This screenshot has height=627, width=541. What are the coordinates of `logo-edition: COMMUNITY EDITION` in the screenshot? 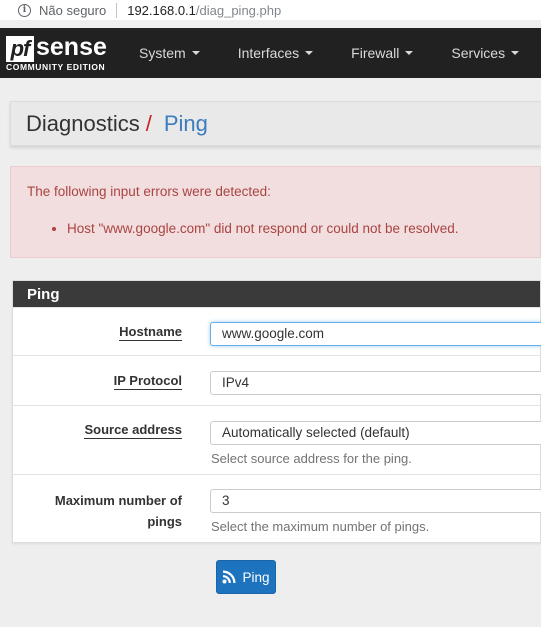 It's located at (56, 67).